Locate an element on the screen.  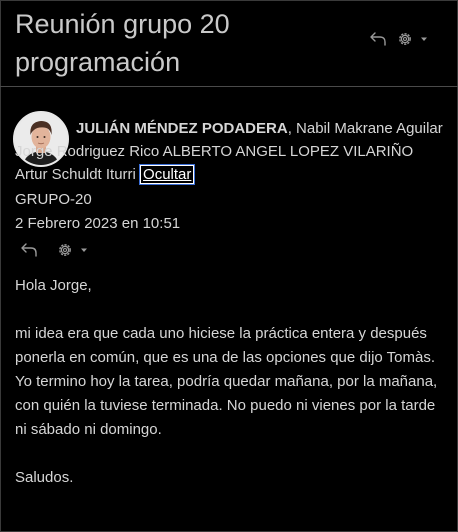
recipient-group: GRUPO-20 is located at coordinates (53, 200).